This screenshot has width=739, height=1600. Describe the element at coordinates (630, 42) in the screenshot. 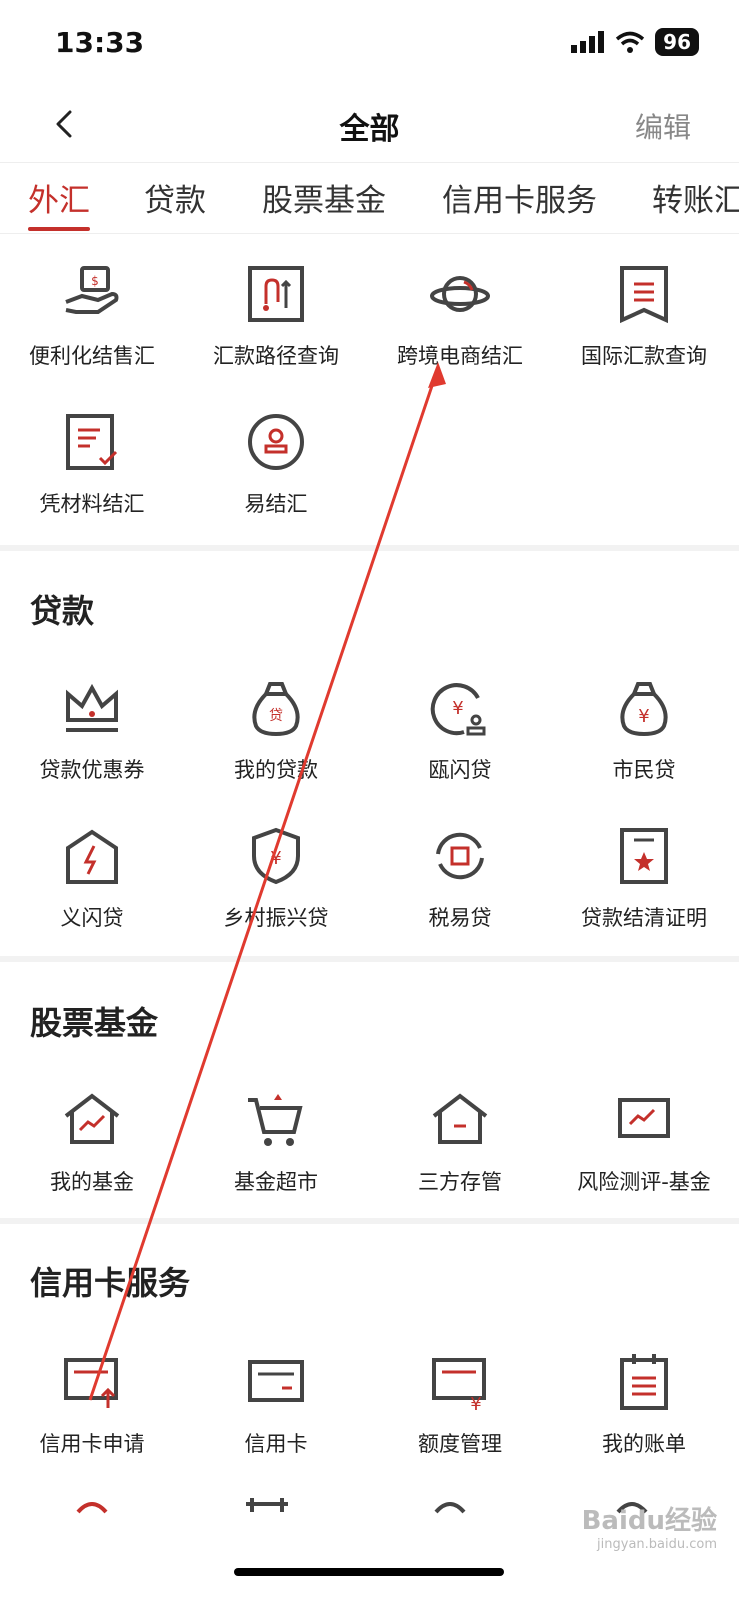

I see `wifi-icon` at that location.